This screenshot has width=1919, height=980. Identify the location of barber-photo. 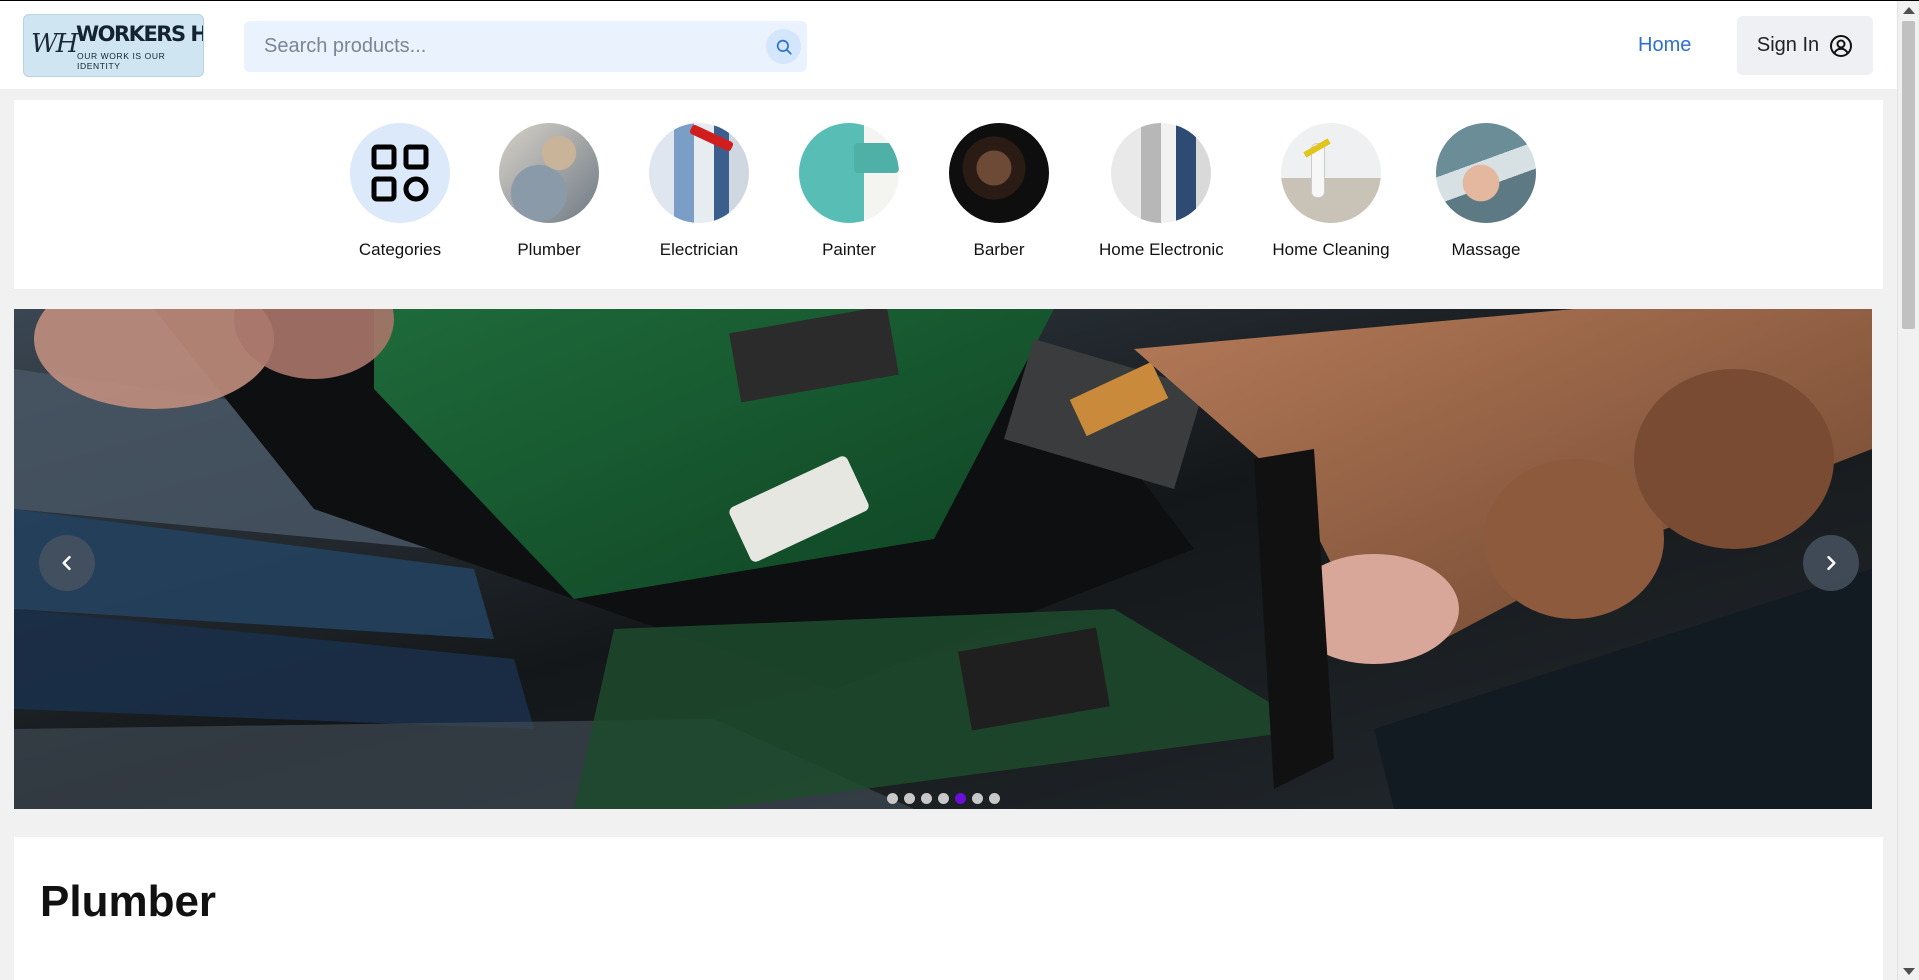
(999, 173).